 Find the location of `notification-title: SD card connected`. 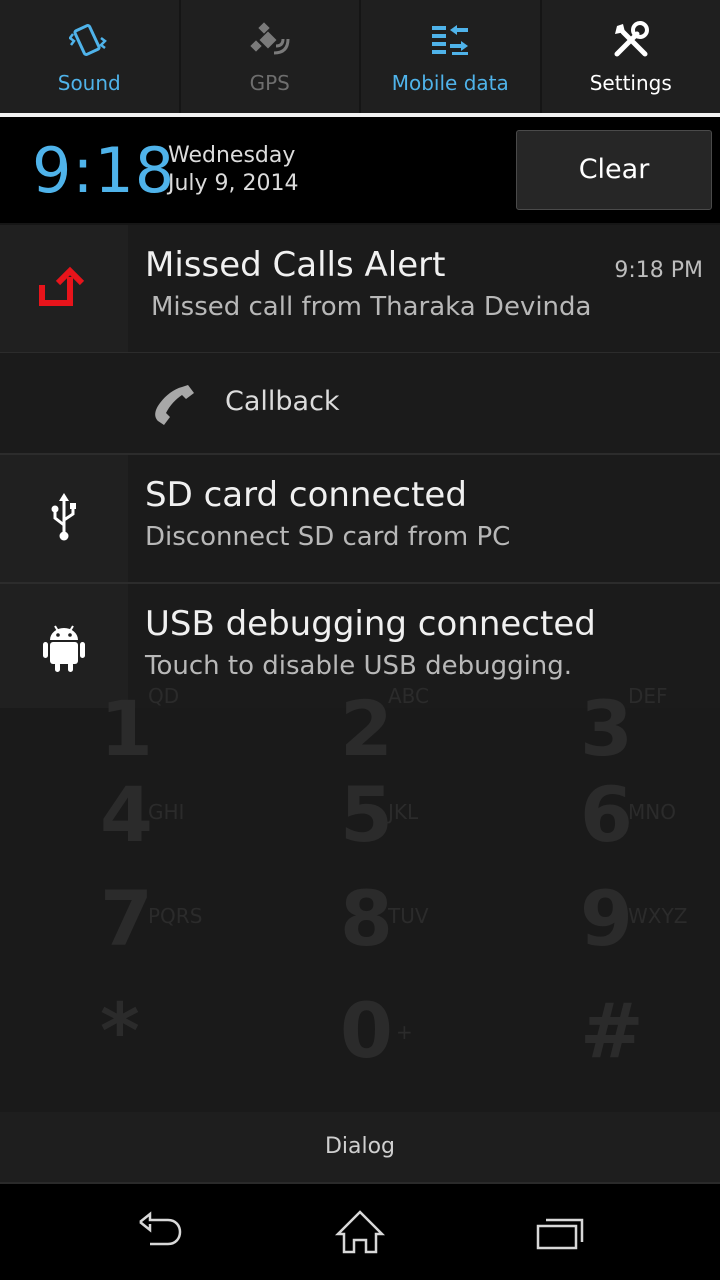

notification-title: SD card connected is located at coordinates (306, 495).